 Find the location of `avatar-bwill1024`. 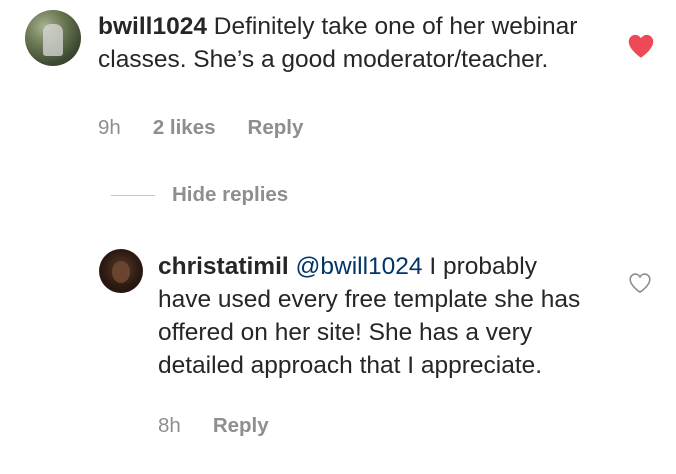

avatar-bwill1024 is located at coordinates (53, 38).